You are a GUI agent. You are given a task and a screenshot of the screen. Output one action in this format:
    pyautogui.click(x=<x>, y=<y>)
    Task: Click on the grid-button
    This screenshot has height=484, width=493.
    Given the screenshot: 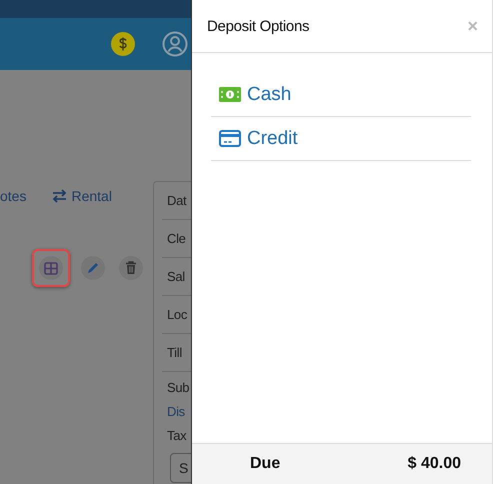 What is the action you would take?
    pyautogui.click(x=51, y=268)
    